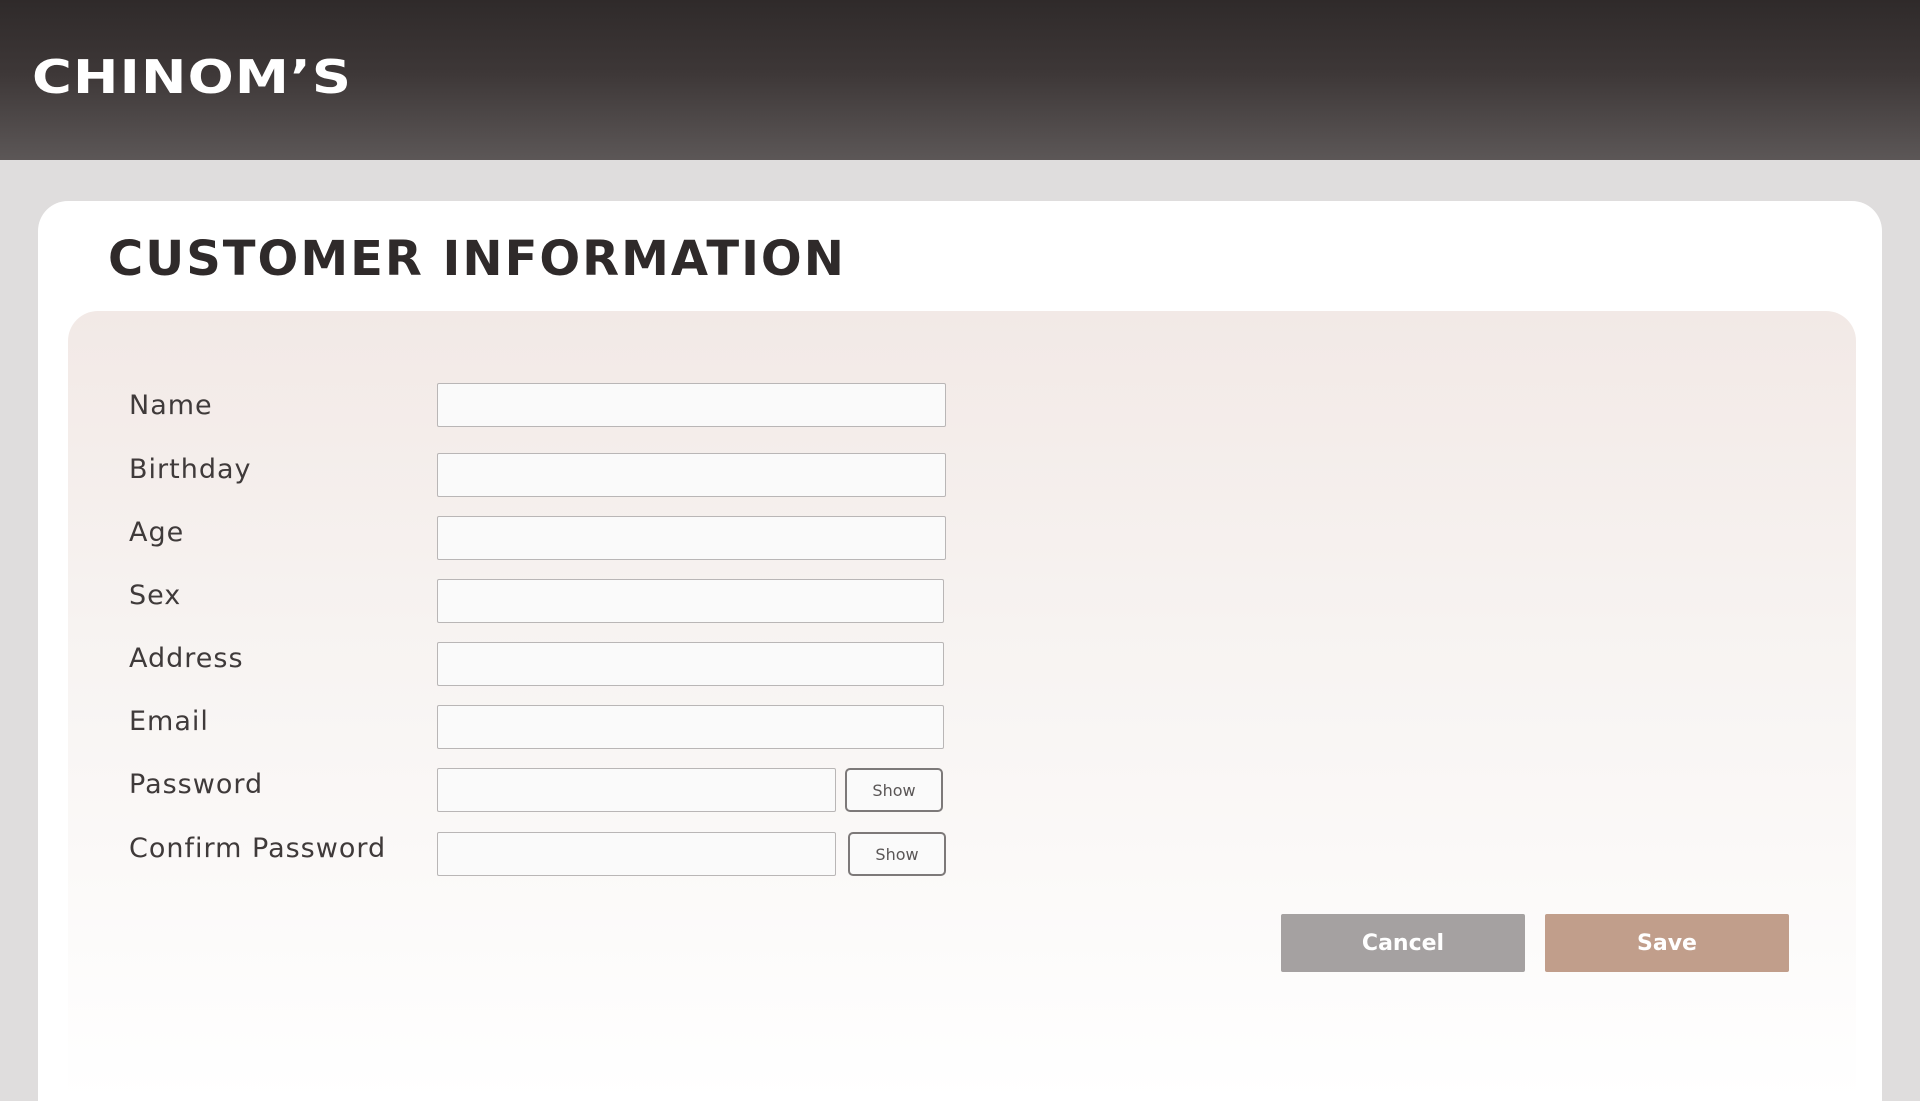 This screenshot has height=1101, width=1920. I want to click on address-input, so click(690, 664).